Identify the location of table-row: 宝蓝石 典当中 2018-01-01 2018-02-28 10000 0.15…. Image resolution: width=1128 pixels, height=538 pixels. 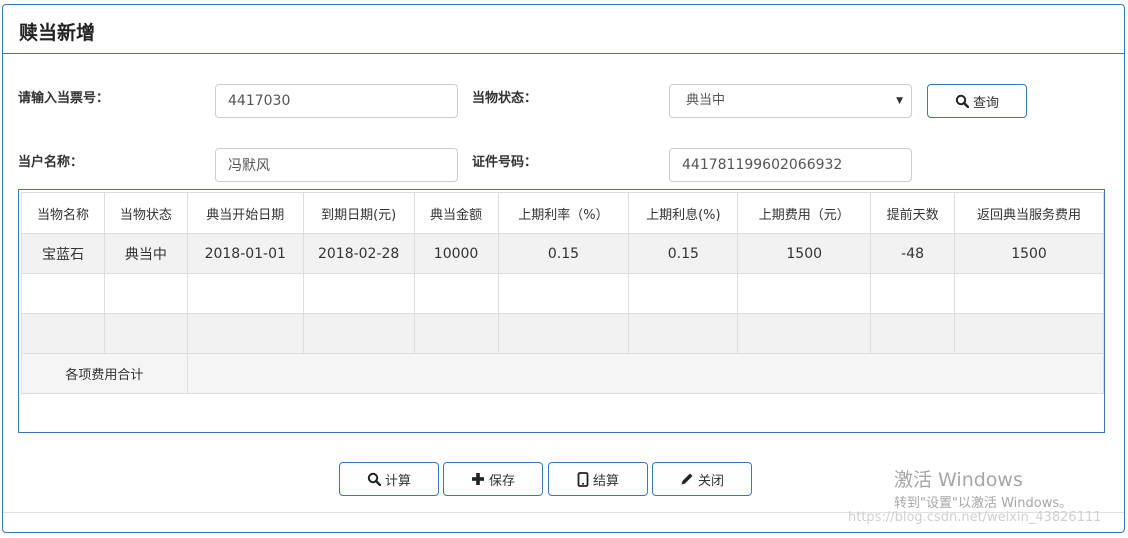
(562, 253).